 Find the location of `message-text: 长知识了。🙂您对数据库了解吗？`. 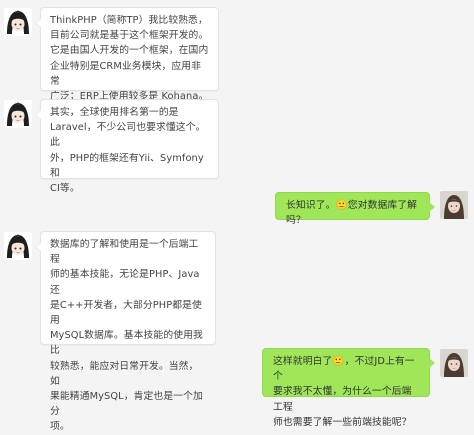

message-text: 长知识了。🙂您对数据库了解吗？ is located at coordinates (352, 213).